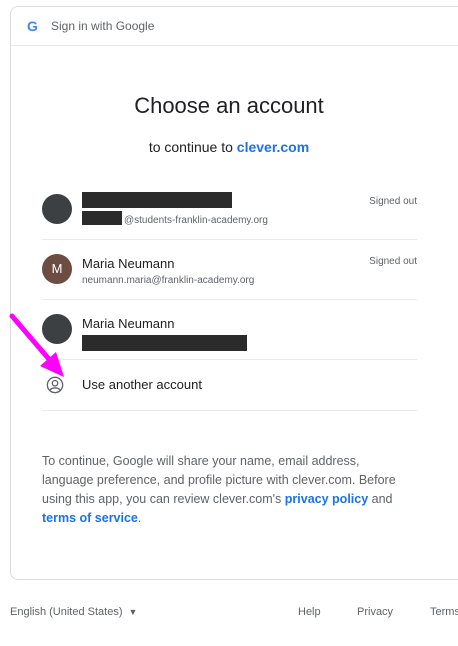 The image size is (458, 646). I want to click on terms-of-service-link: terms of service, so click(90, 518).